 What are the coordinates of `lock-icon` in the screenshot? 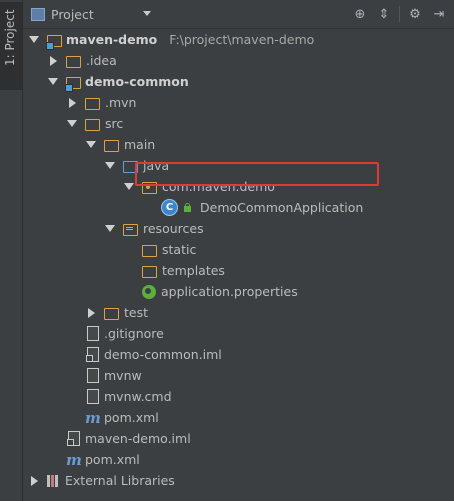 It's located at (187, 207).